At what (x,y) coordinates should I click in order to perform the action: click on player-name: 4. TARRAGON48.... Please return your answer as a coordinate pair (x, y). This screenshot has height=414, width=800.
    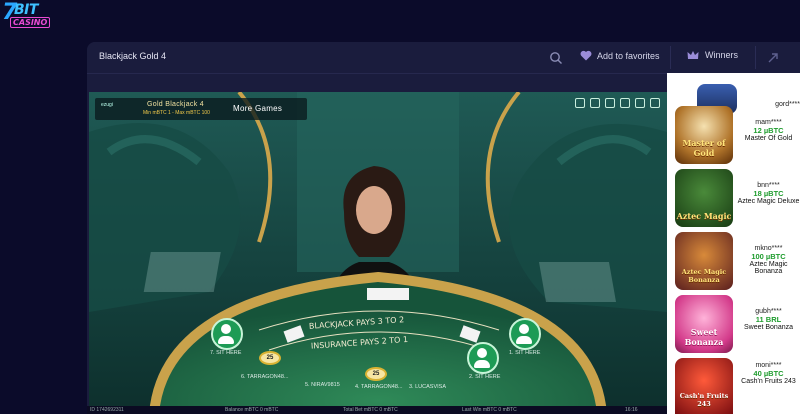
    Looking at the image, I should click on (379, 387).